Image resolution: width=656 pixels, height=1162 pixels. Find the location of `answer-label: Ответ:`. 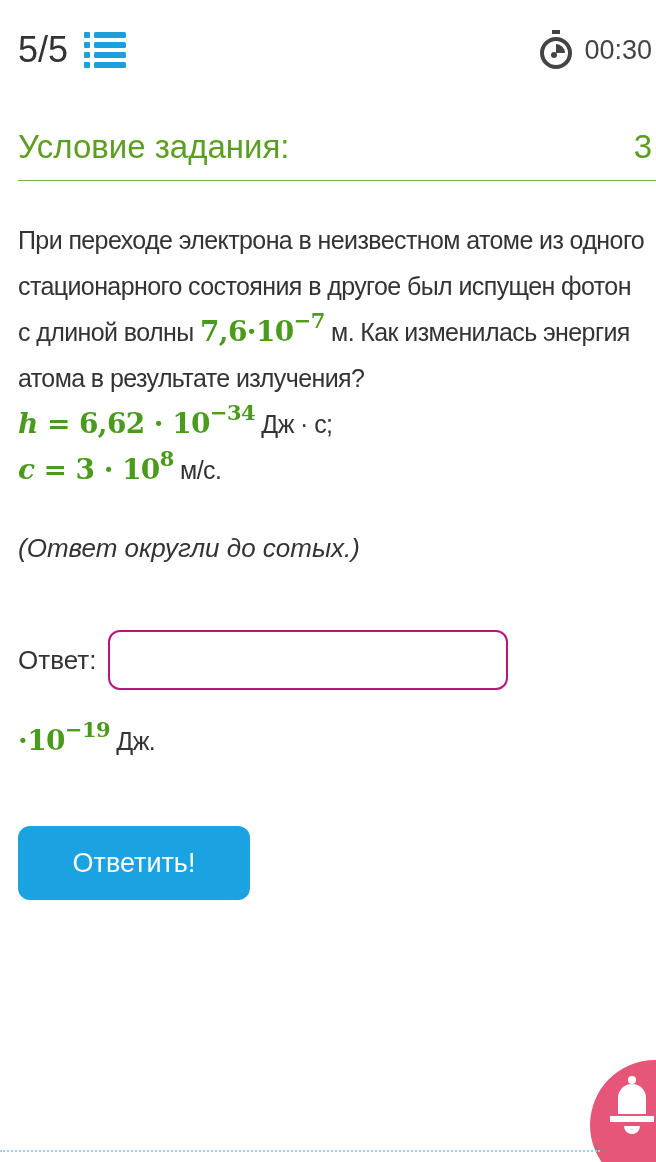

answer-label: Ответ: is located at coordinates (57, 660).